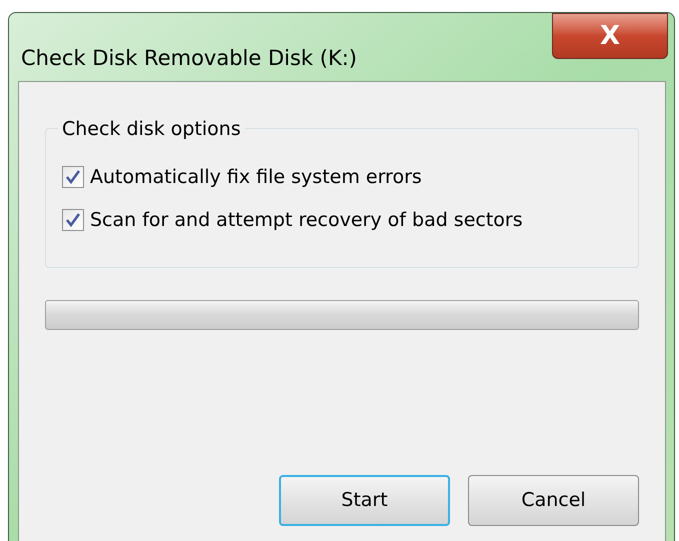 The width and height of the screenshot is (679, 541). I want to click on dialog-button: Start, so click(364, 500).